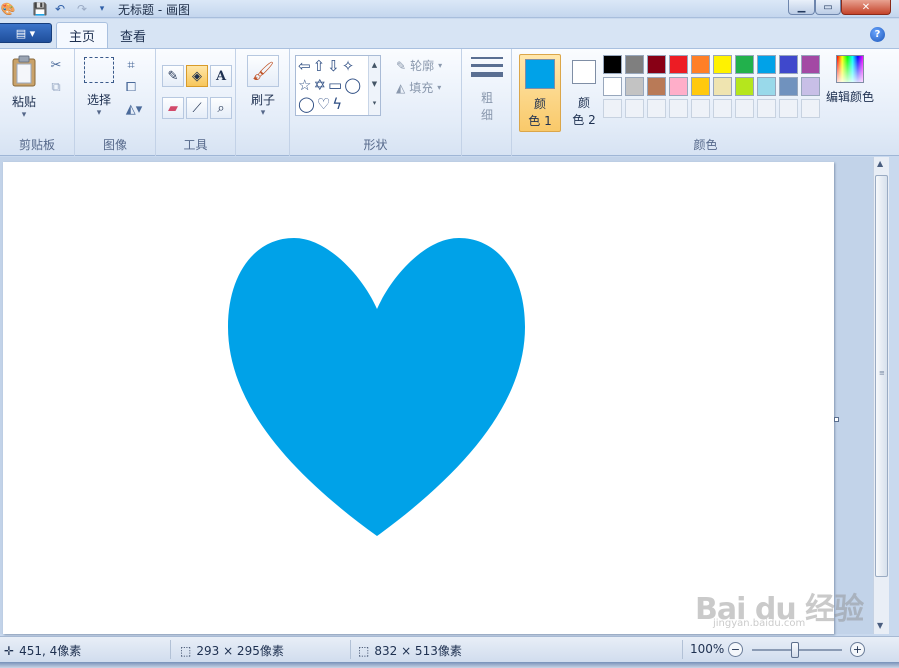 This screenshot has height=668, width=899. I want to click on zoom-level-text: 100%, so click(707, 649).